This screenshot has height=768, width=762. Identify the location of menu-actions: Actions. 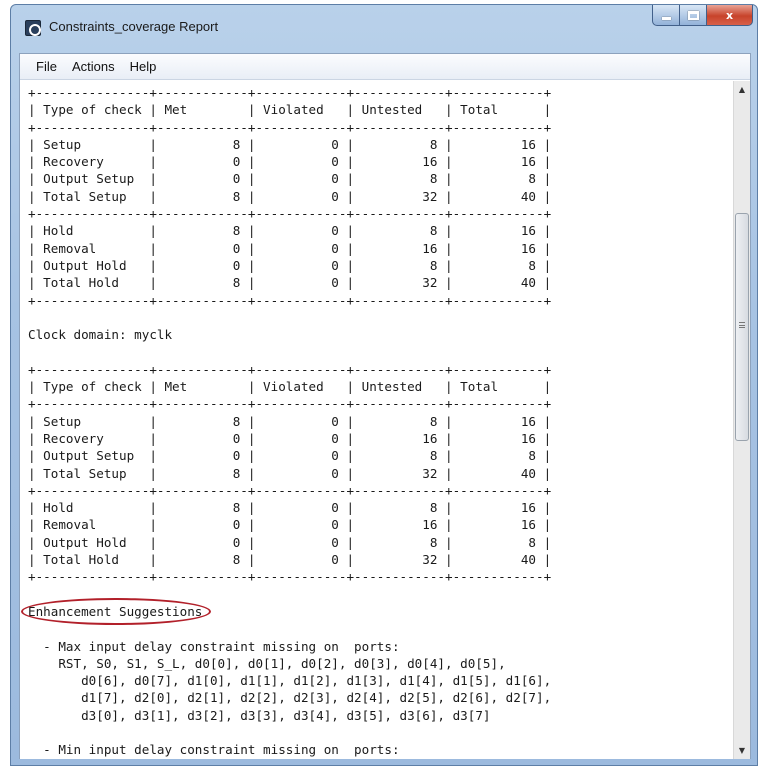
(93, 66).